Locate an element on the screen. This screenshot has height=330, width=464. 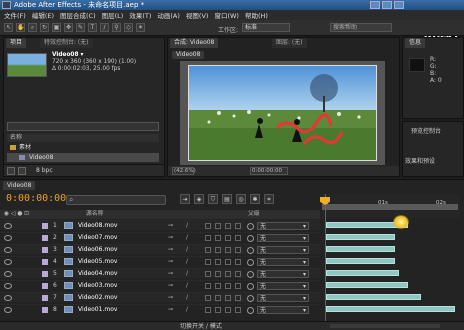
tab-preview: 预览控制台 is located at coordinates (426, 130).